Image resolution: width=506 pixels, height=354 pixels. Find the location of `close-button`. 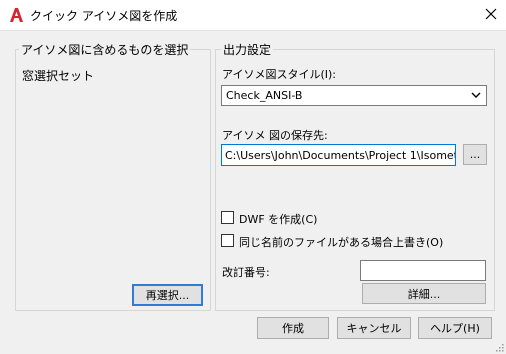

close-button is located at coordinates (491, 14).